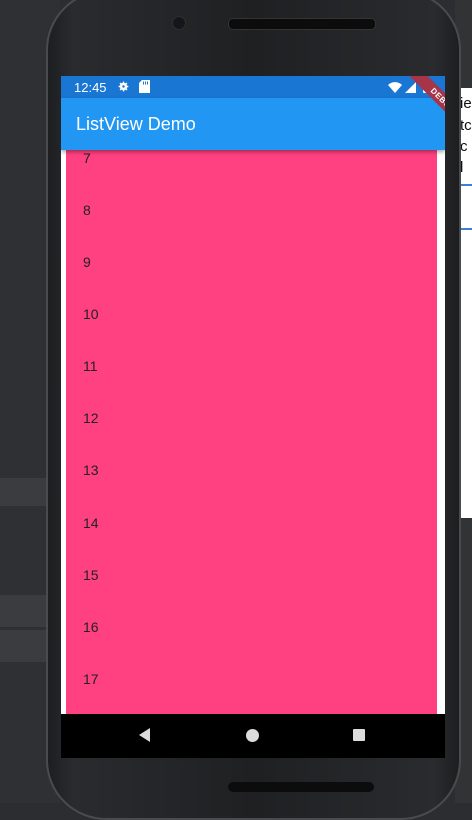 The height and width of the screenshot is (820, 472). I want to click on list-item: 8, so click(253, 228).